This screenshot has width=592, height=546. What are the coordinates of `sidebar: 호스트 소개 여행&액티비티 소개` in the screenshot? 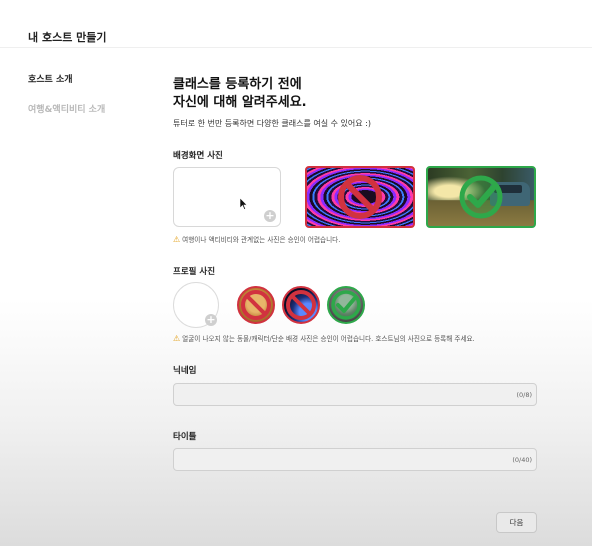 It's located at (66, 102).